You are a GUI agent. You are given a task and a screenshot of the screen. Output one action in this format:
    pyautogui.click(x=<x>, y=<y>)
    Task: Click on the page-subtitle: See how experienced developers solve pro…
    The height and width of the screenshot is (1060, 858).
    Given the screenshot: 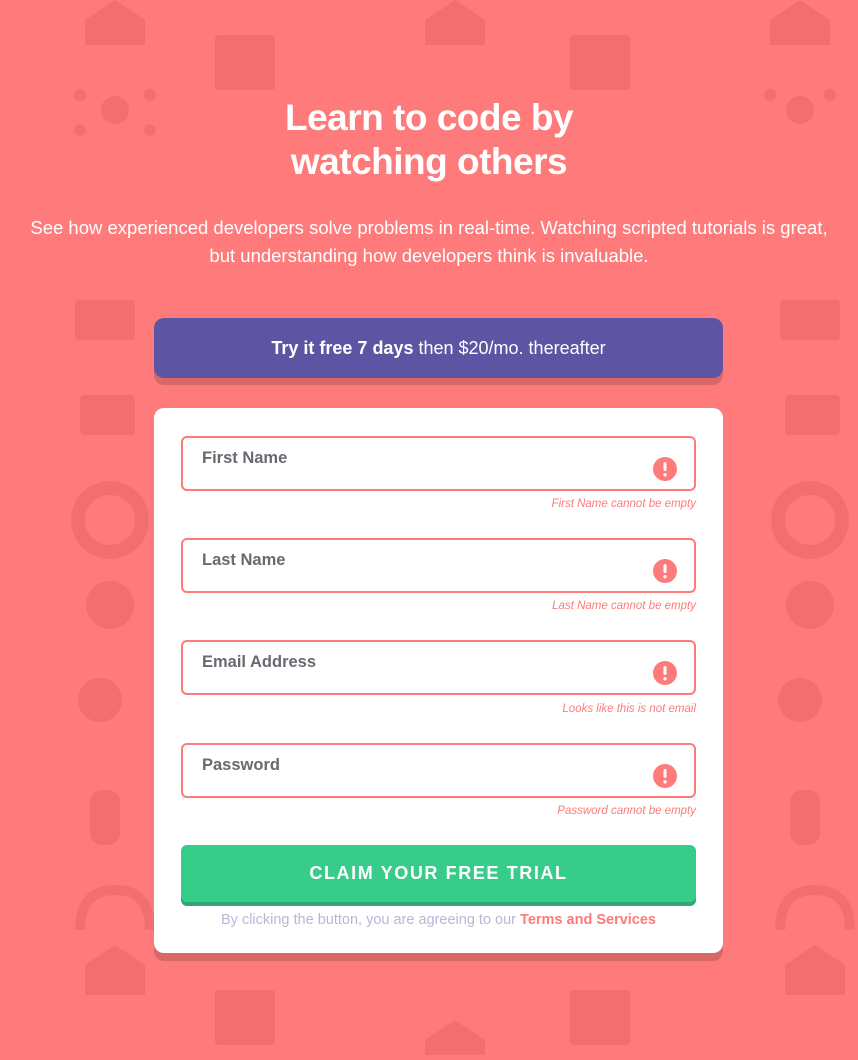 What is the action you would take?
    pyautogui.click(x=429, y=241)
    